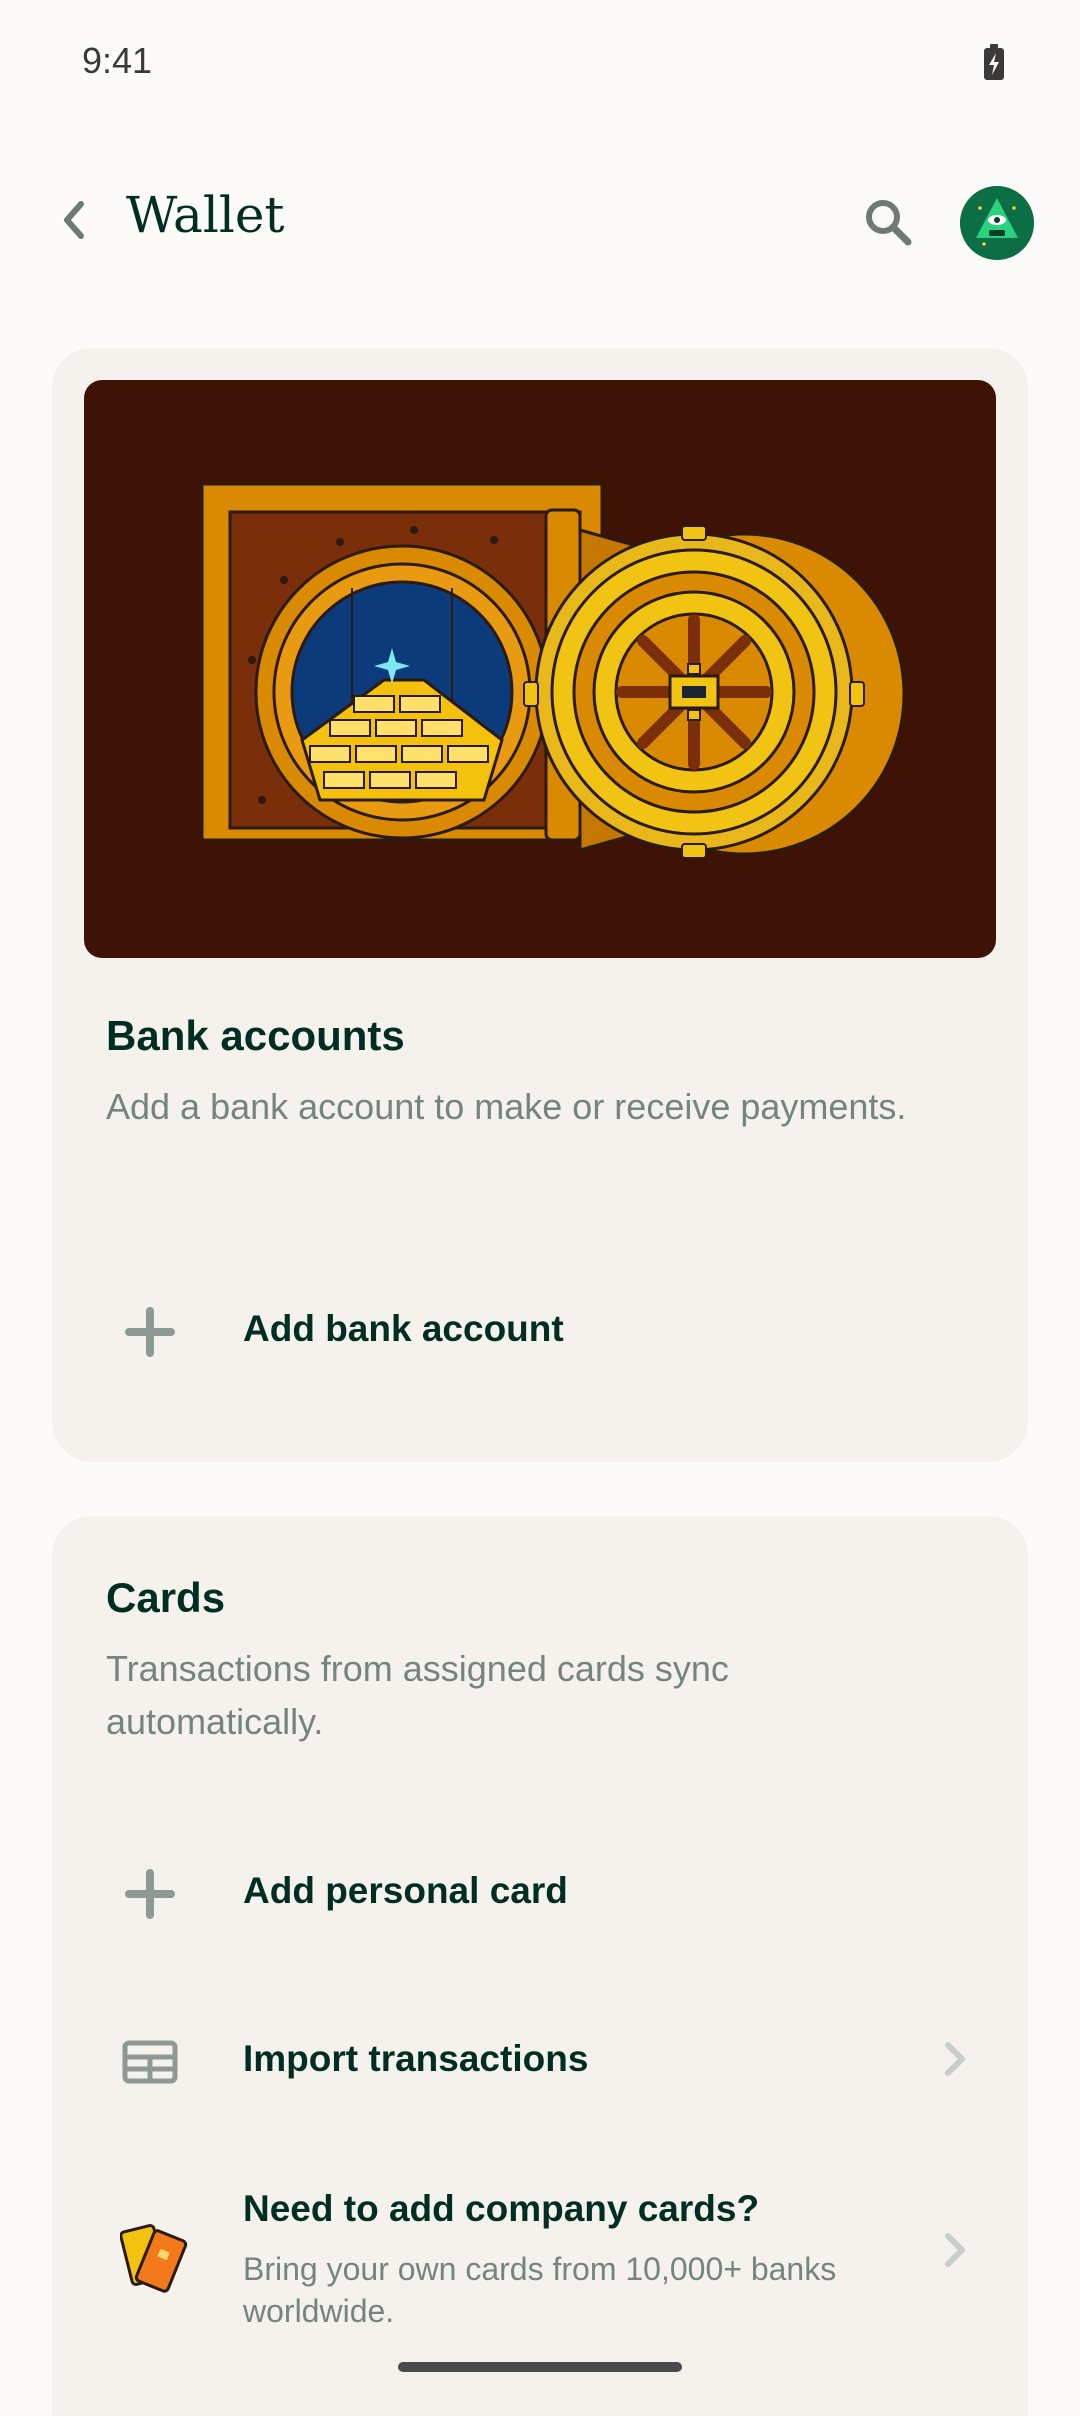 This screenshot has height=2416, width=1080. I want to click on top-app-bar: Wallet, so click(540, 220).